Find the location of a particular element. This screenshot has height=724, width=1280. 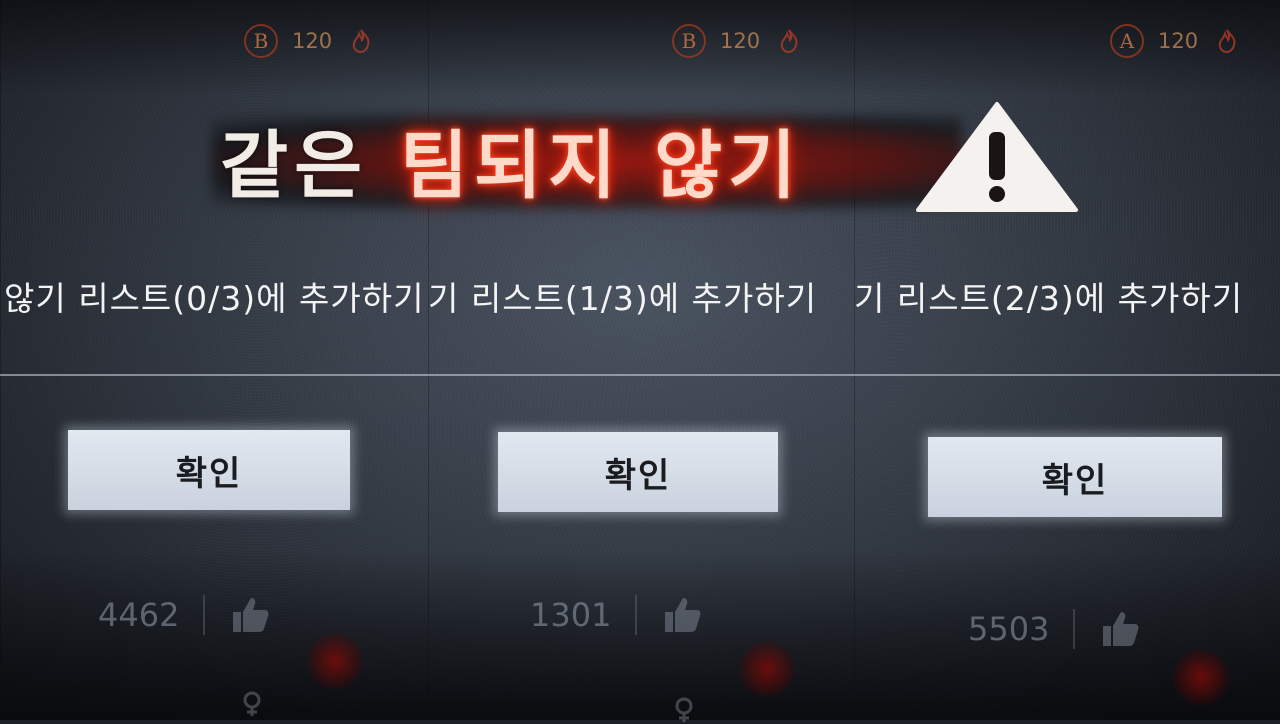

like-count: 5503 is located at coordinates (1009, 629).